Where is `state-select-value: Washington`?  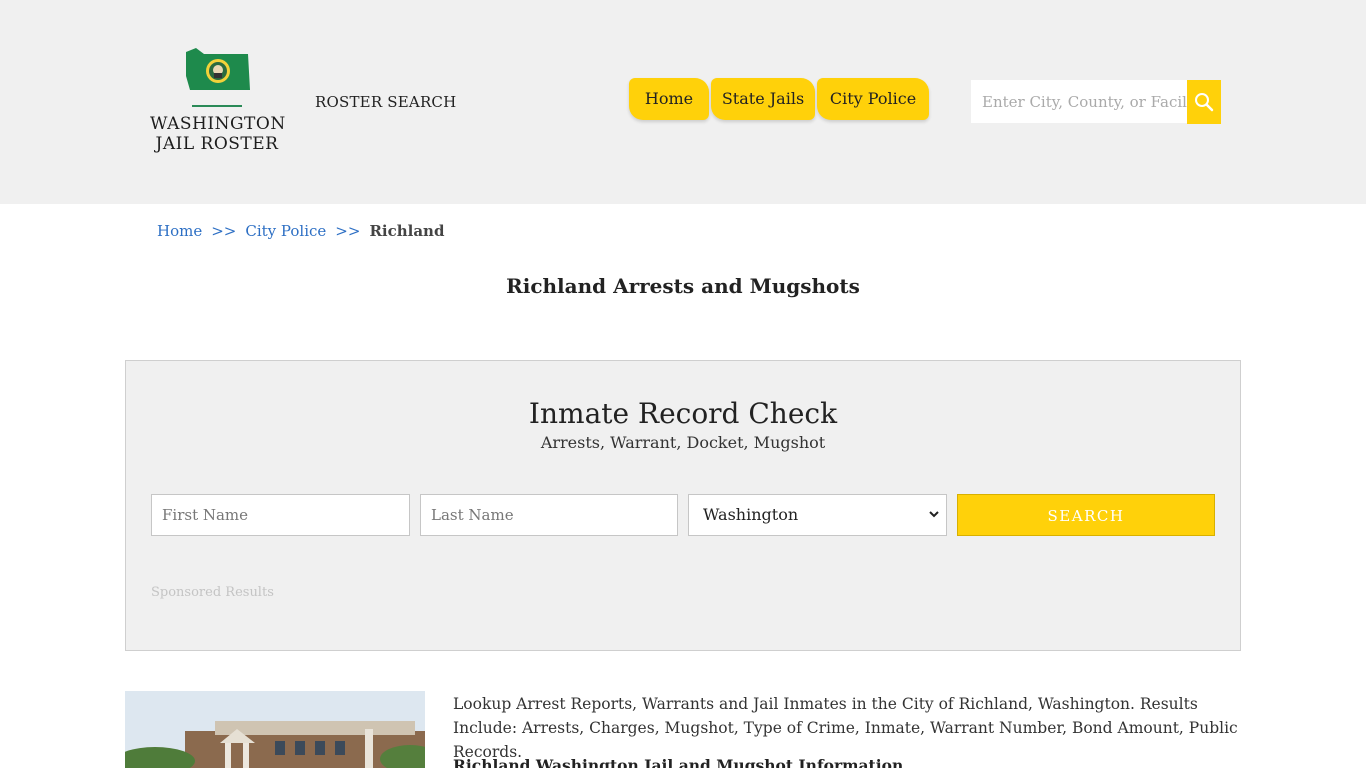 state-select-value: Washington is located at coordinates (751, 514).